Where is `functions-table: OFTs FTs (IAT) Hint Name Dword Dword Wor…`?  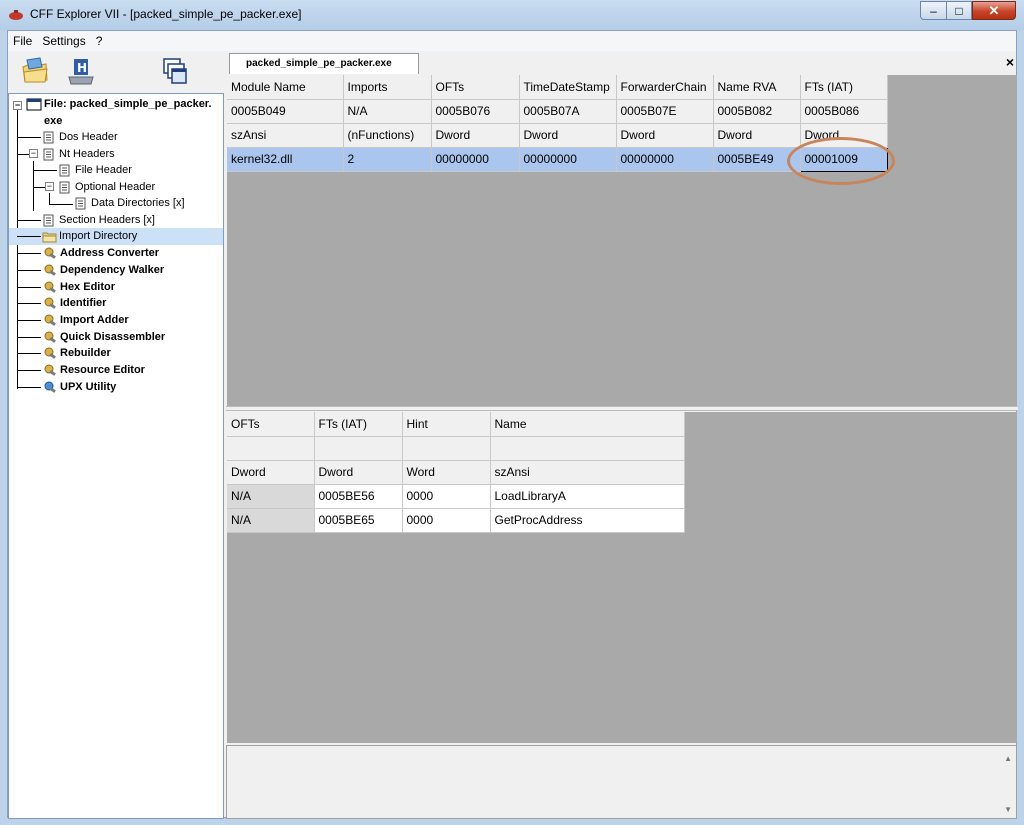
functions-table: OFTs FTs (IAT) Hint Name Dword Dword Wor… is located at coordinates (456, 472).